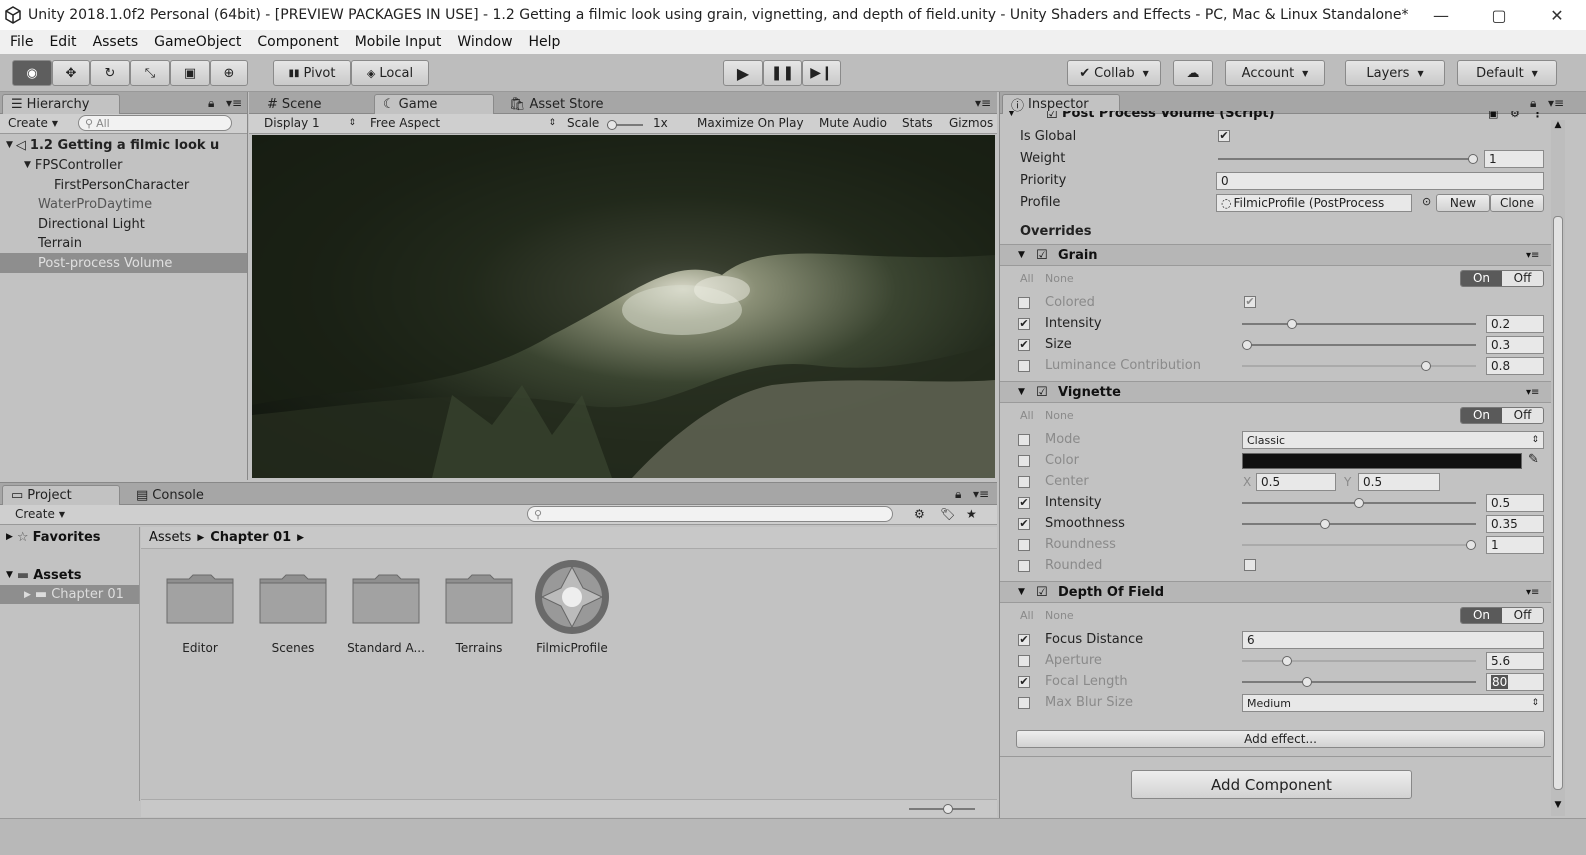 The width and height of the screenshot is (1586, 855). What do you see at coordinates (1296, 482) in the screenshot?
I see `vignette-center-x-field: 0.5` at bounding box center [1296, 482].